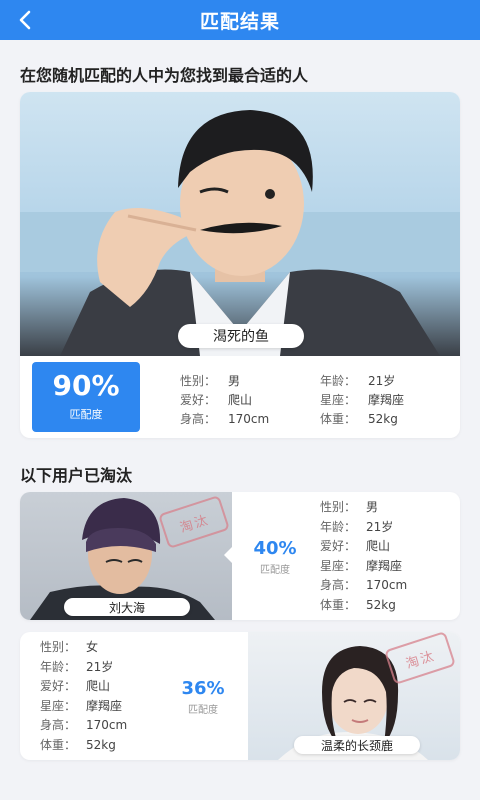  I want to click on match-percent: 40%, so click(275, 548).